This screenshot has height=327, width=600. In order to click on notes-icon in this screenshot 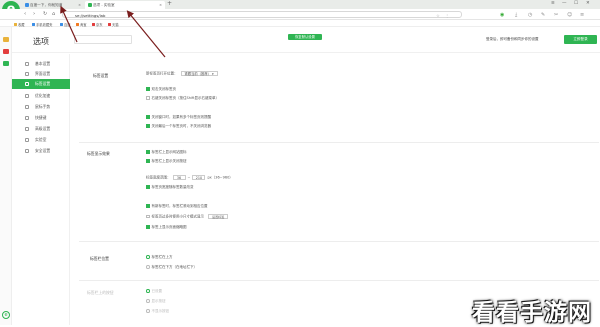, I will do `click(6, 63)`.